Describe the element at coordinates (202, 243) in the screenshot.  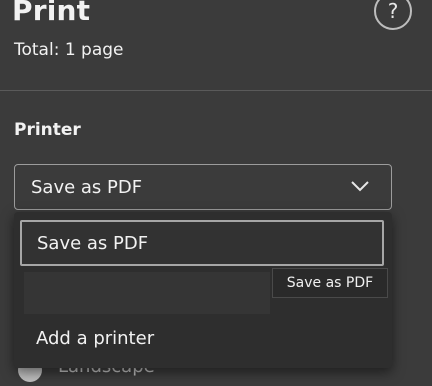
I see `dropdown-option-save-as-pdf: Save as PDF` at that location.